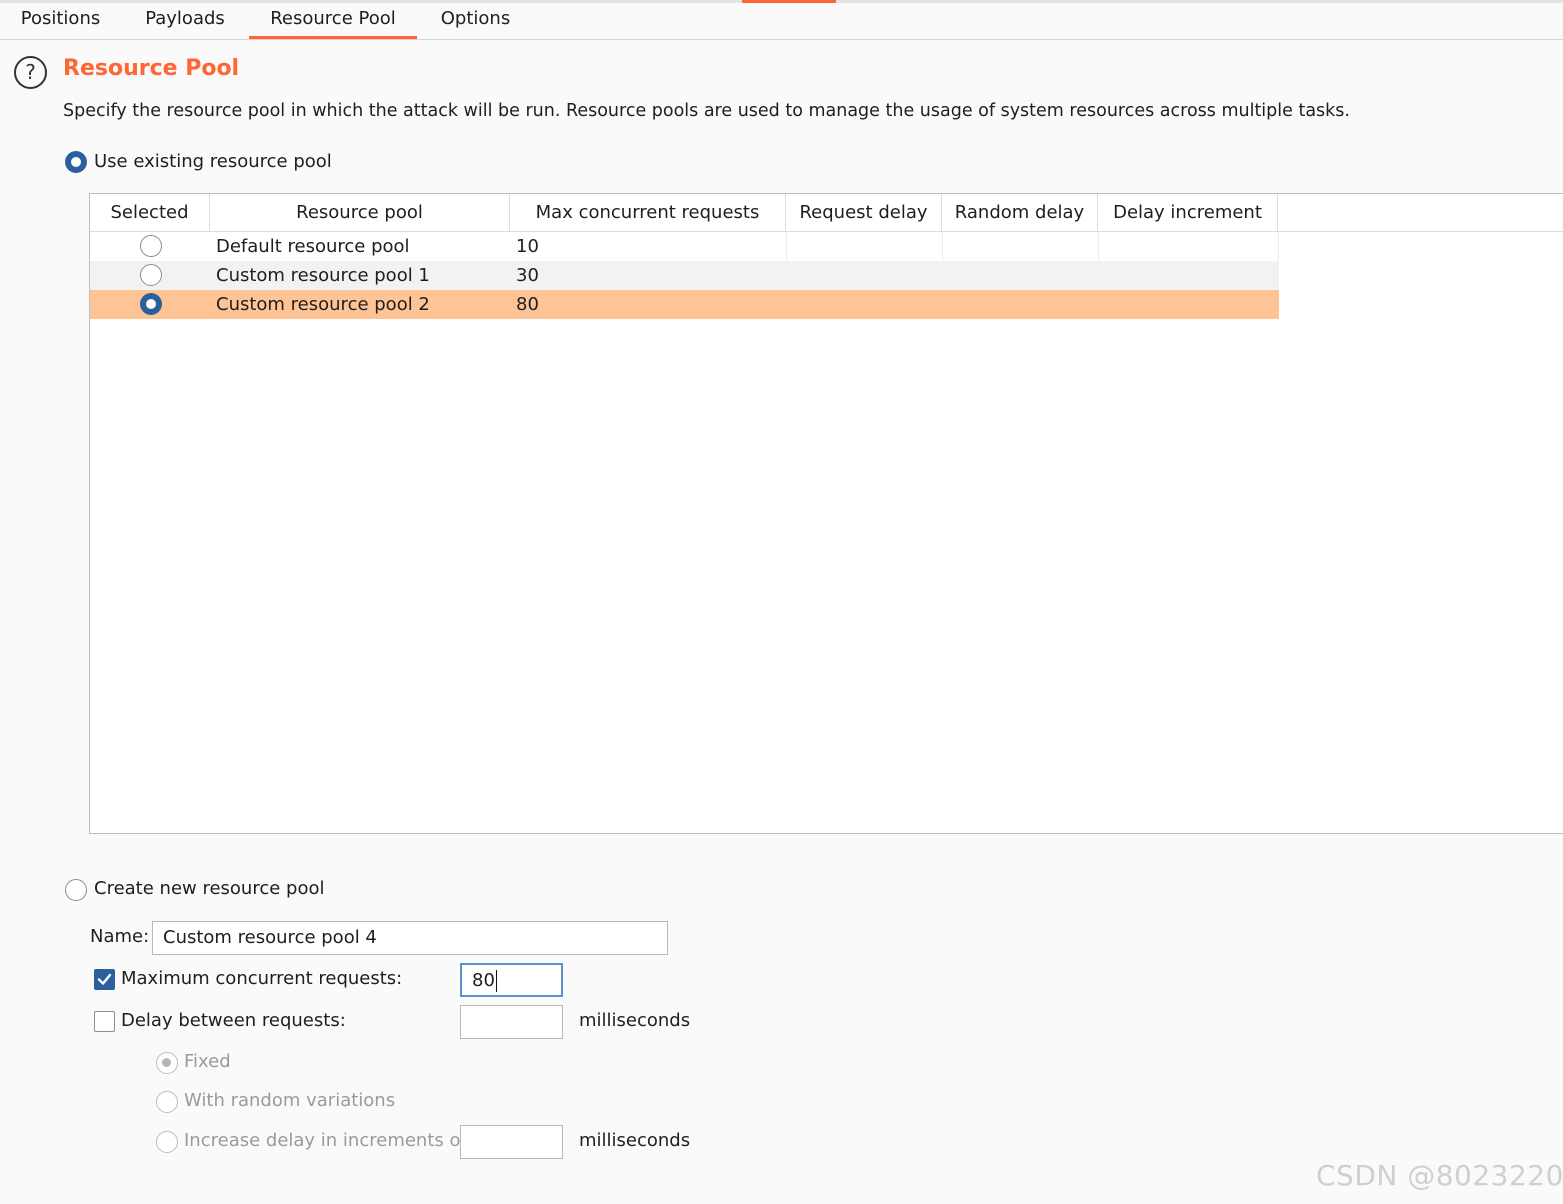  Describe the element at coordinates (76, 162) in the screenshot. I see `use-existing-pool-radio` at that location.